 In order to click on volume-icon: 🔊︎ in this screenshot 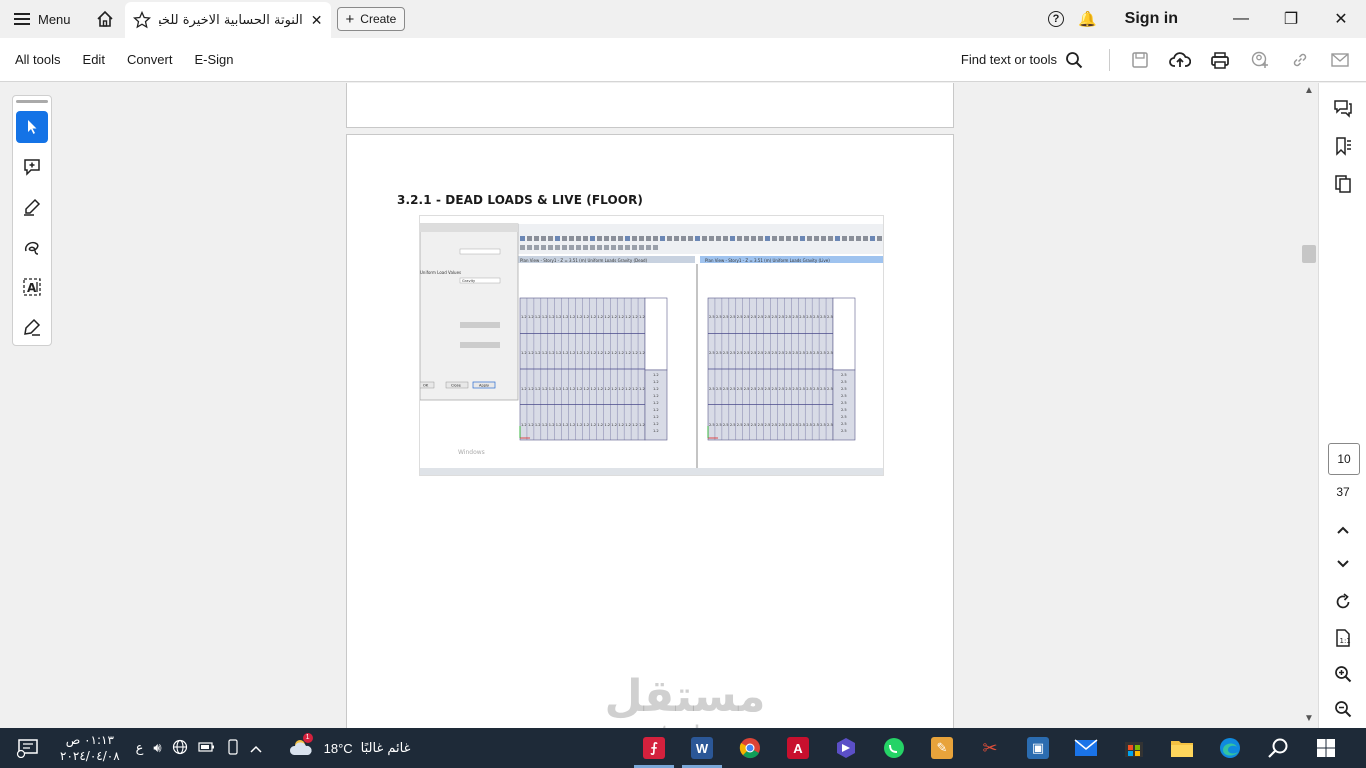, I will do `click(157, 748)`.